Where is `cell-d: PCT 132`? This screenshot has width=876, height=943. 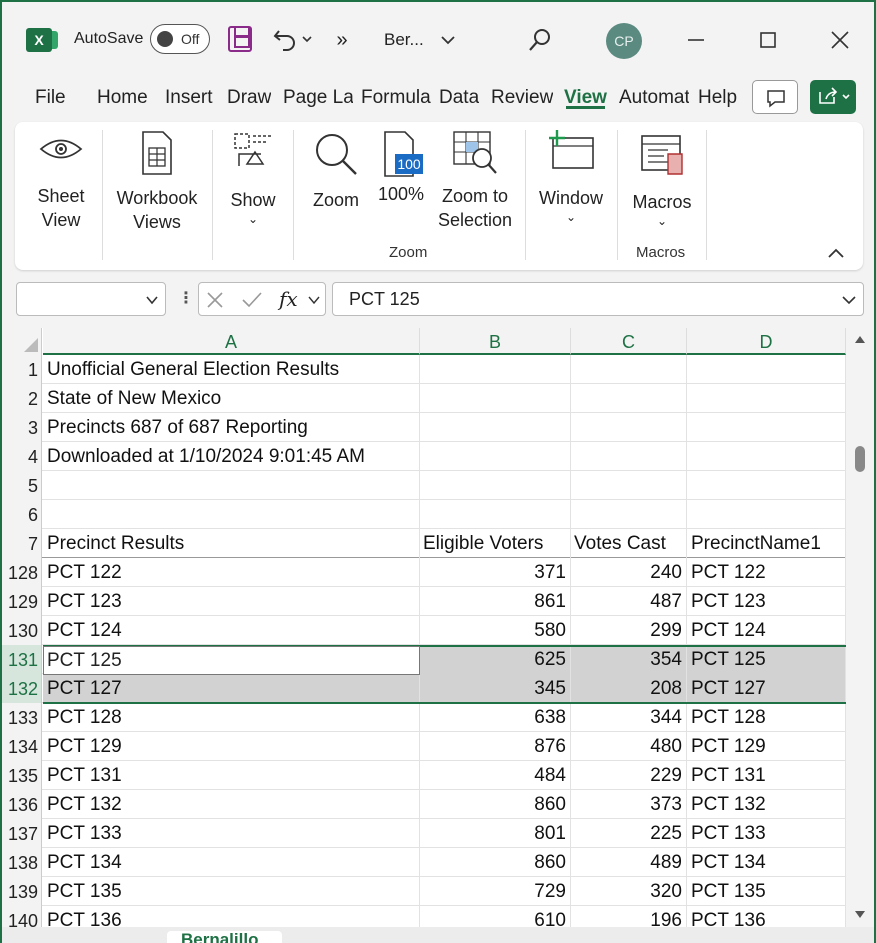
cell-d: PCT 132 is located at coordinates (766, 804).